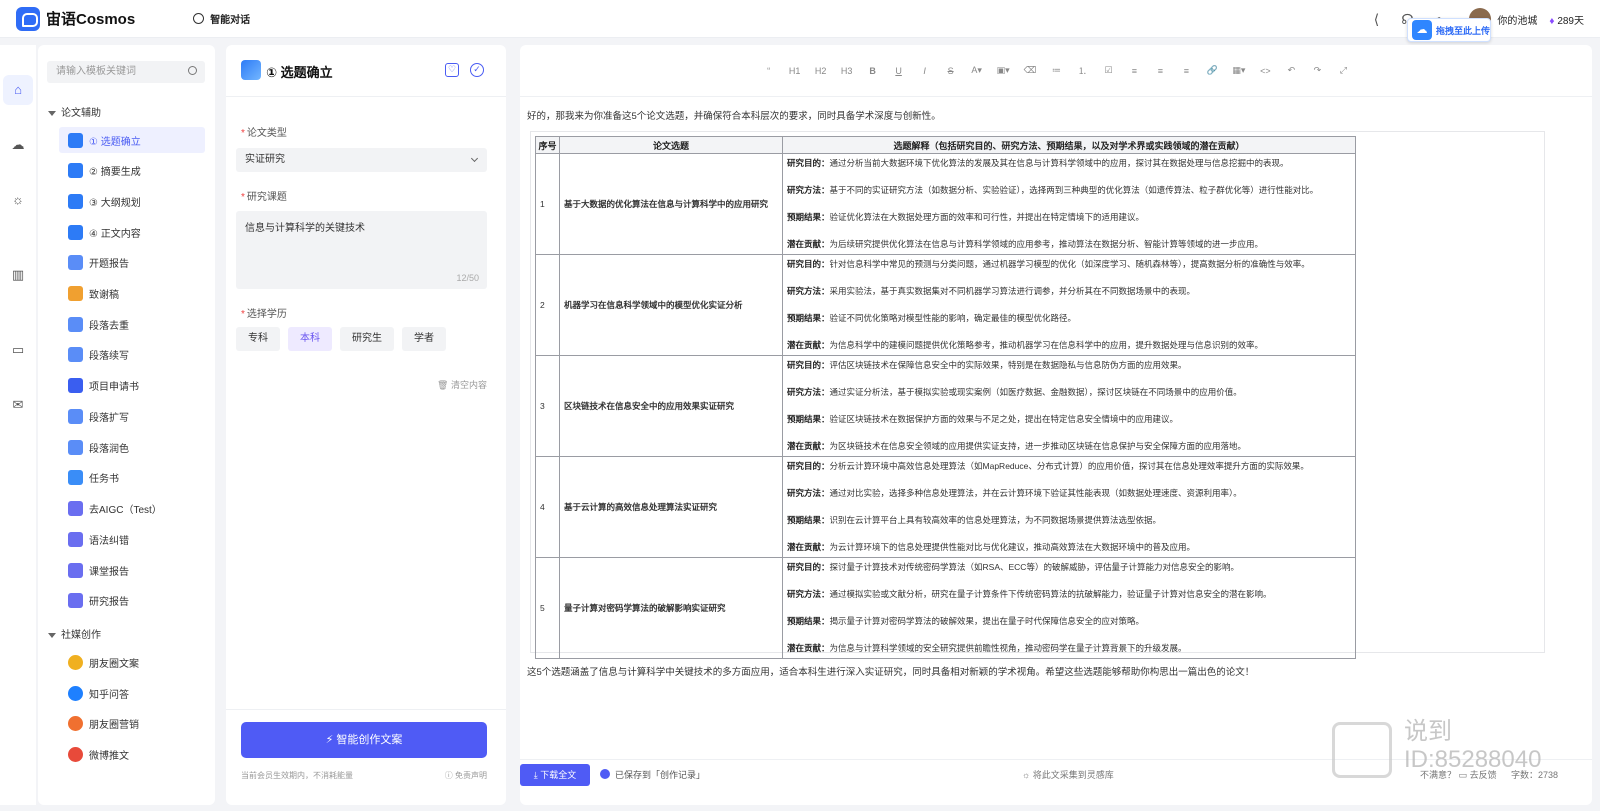 The image size is (1600, 811). I want to click on task-list-icon: ☑, so click(1108, 70).